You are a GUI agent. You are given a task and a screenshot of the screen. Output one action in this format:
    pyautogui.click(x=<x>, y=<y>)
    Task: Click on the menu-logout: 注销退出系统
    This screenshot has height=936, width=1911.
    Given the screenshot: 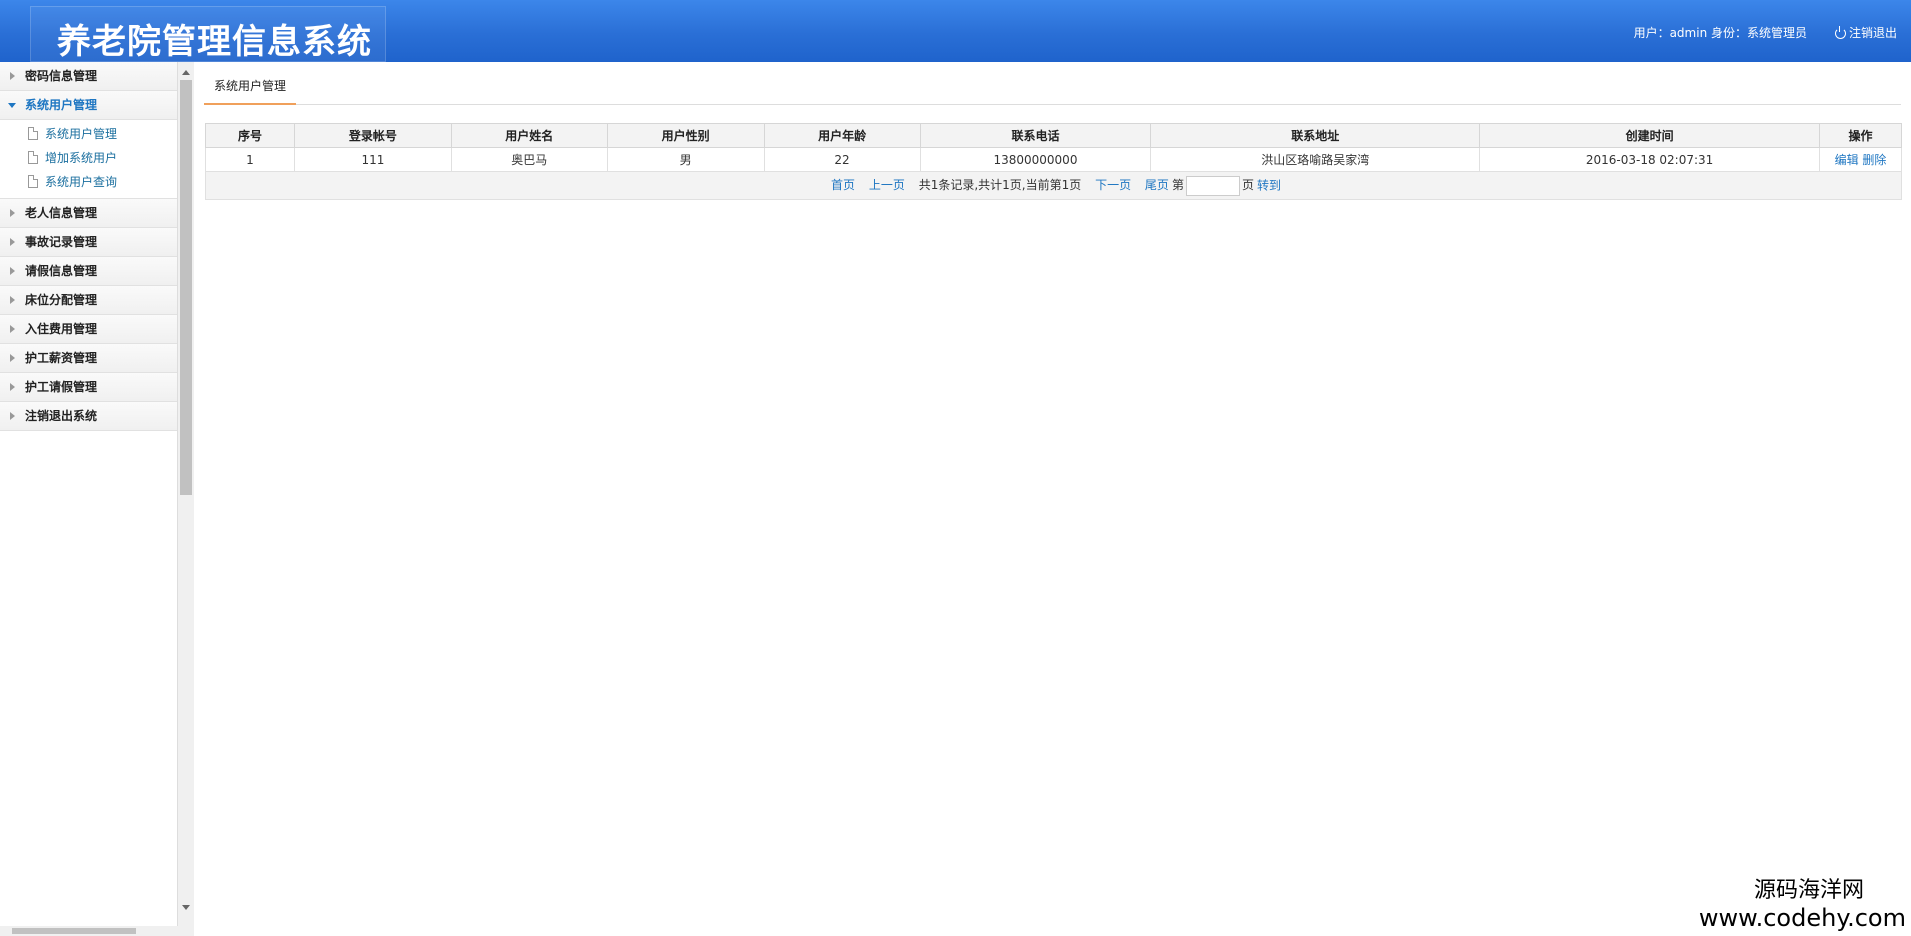 What is the action you would take?
    pyautogui.click(x=88, y=416)
    